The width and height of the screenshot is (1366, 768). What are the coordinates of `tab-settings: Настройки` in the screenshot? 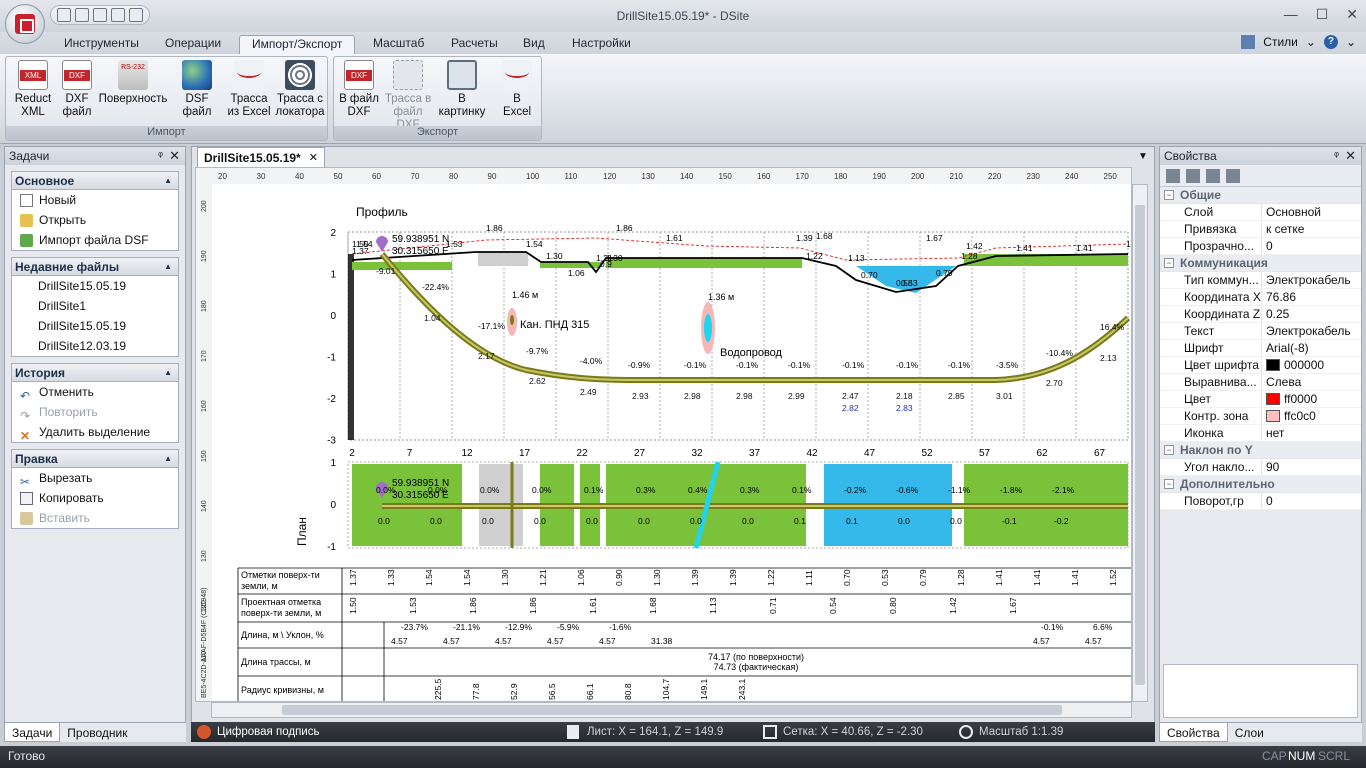 It's located at (601, 44).